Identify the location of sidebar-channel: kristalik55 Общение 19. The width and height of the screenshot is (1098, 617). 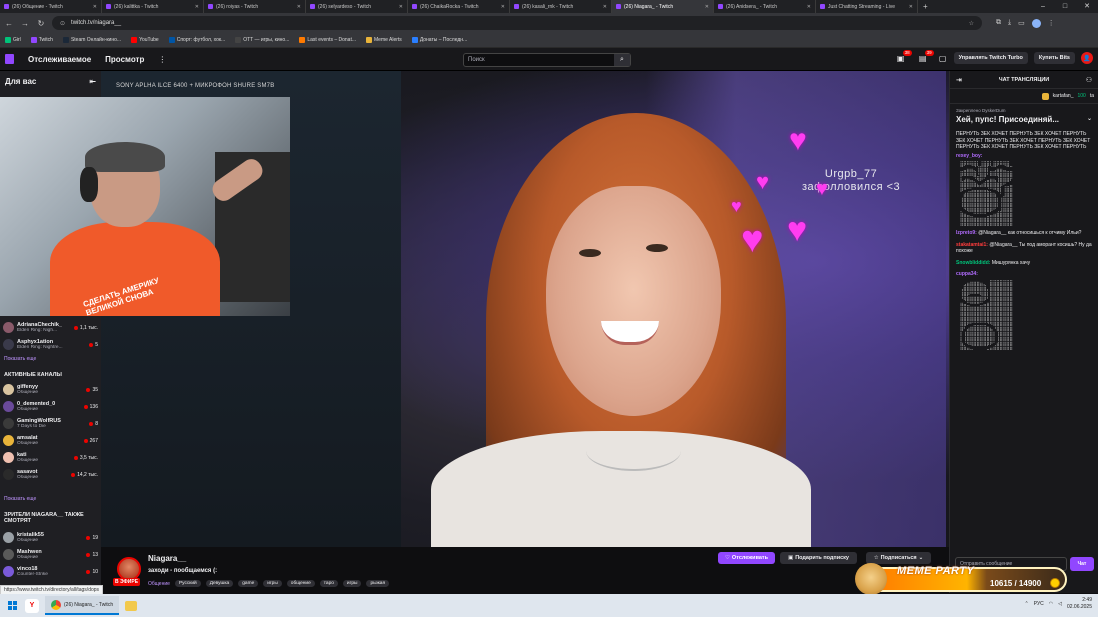
(50, 537).